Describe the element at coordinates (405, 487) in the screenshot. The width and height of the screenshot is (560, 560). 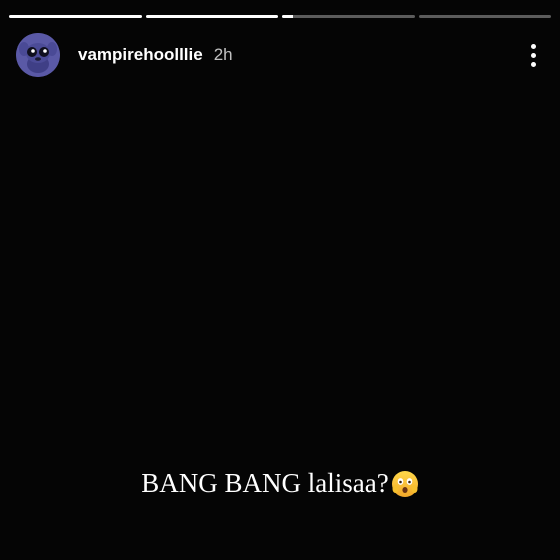
I see `astonished-face-icon` at that location.